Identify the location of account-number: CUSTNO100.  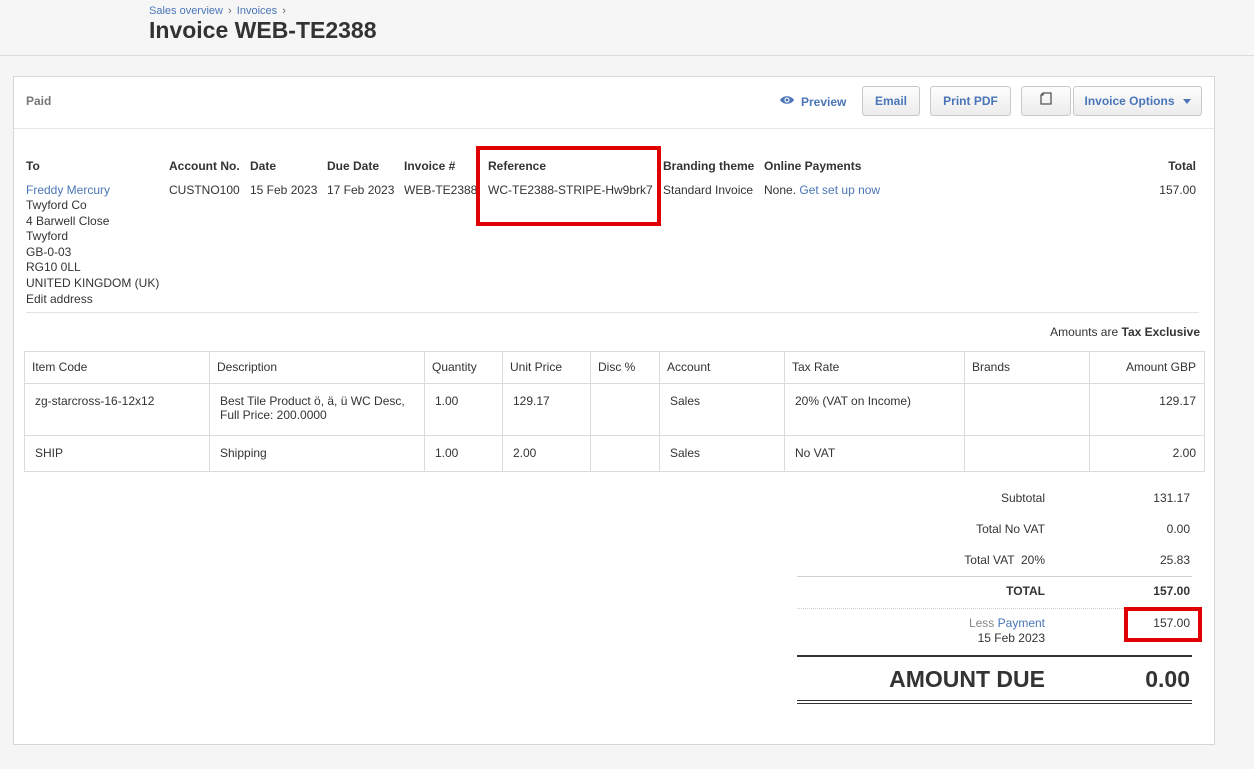
(204, 190).